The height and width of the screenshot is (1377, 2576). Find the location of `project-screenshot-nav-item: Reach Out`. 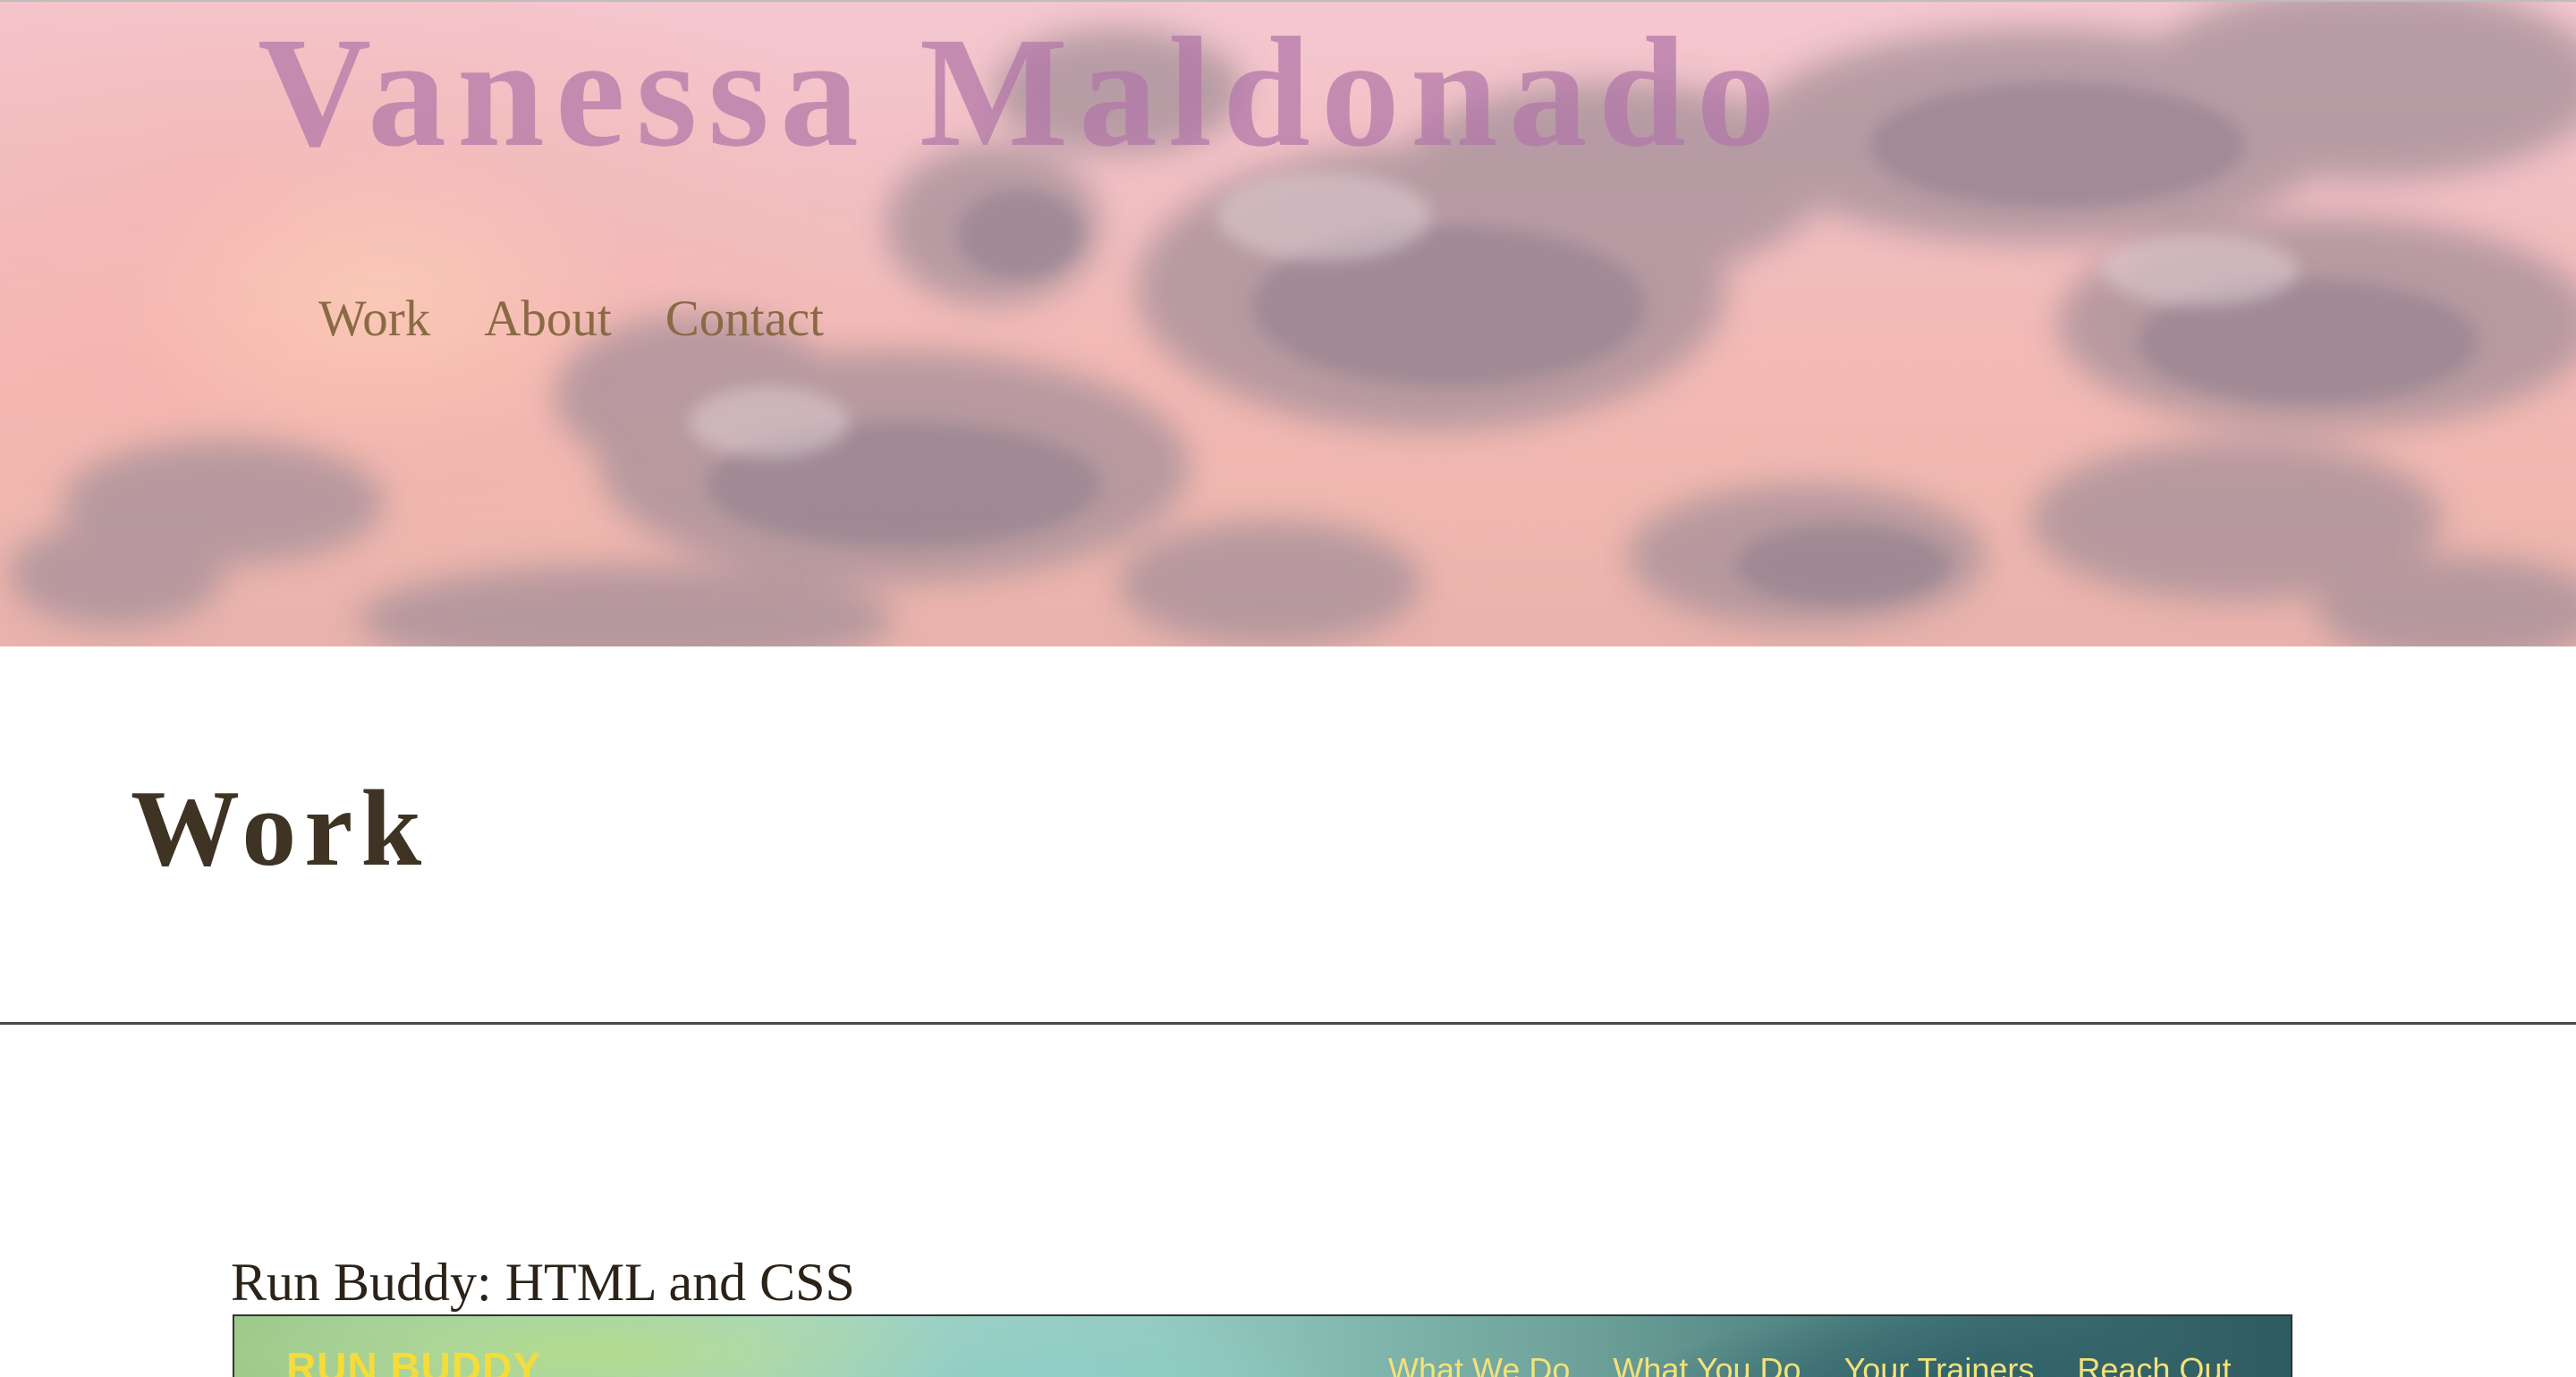

project-screenshot-nav-item: Reach Out is located at coordinates (2154, 1364).